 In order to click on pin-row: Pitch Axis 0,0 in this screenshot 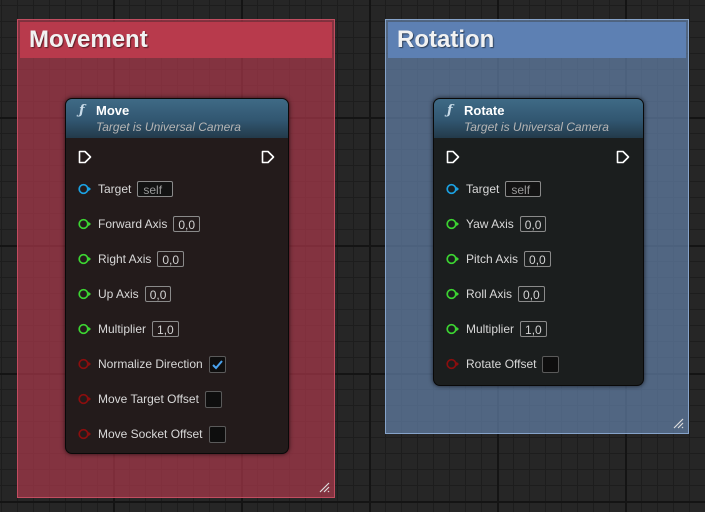, I will do `click(498, 259)`.